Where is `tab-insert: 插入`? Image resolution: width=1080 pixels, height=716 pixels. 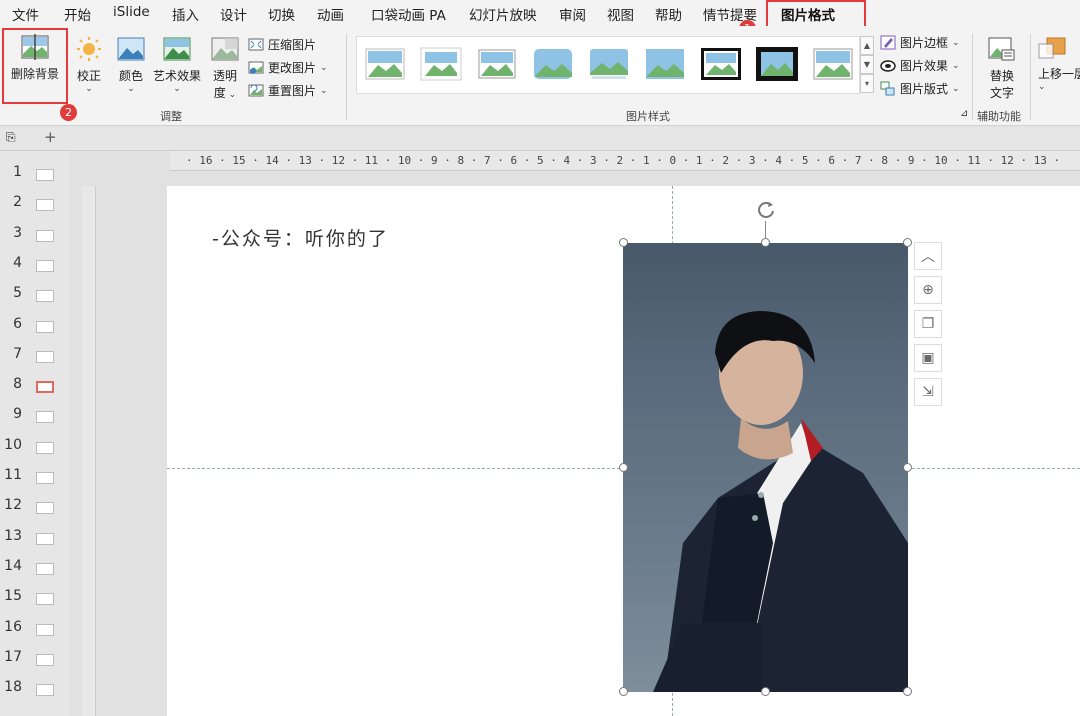 tab-insert: 插入 is located at coordinates (185, 14).